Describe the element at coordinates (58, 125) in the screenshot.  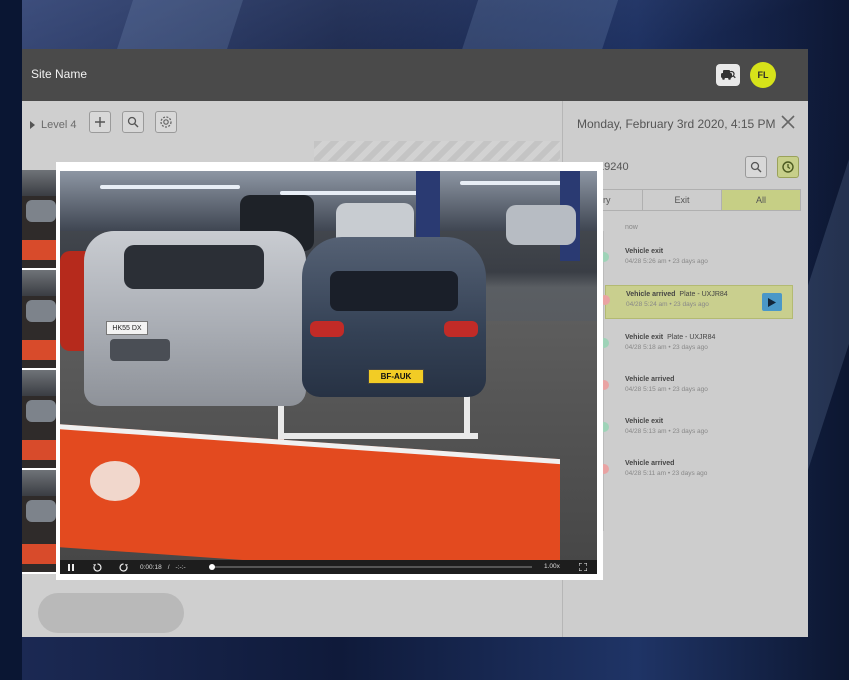
I see `breadcrumb-level: Level 4` at that location.